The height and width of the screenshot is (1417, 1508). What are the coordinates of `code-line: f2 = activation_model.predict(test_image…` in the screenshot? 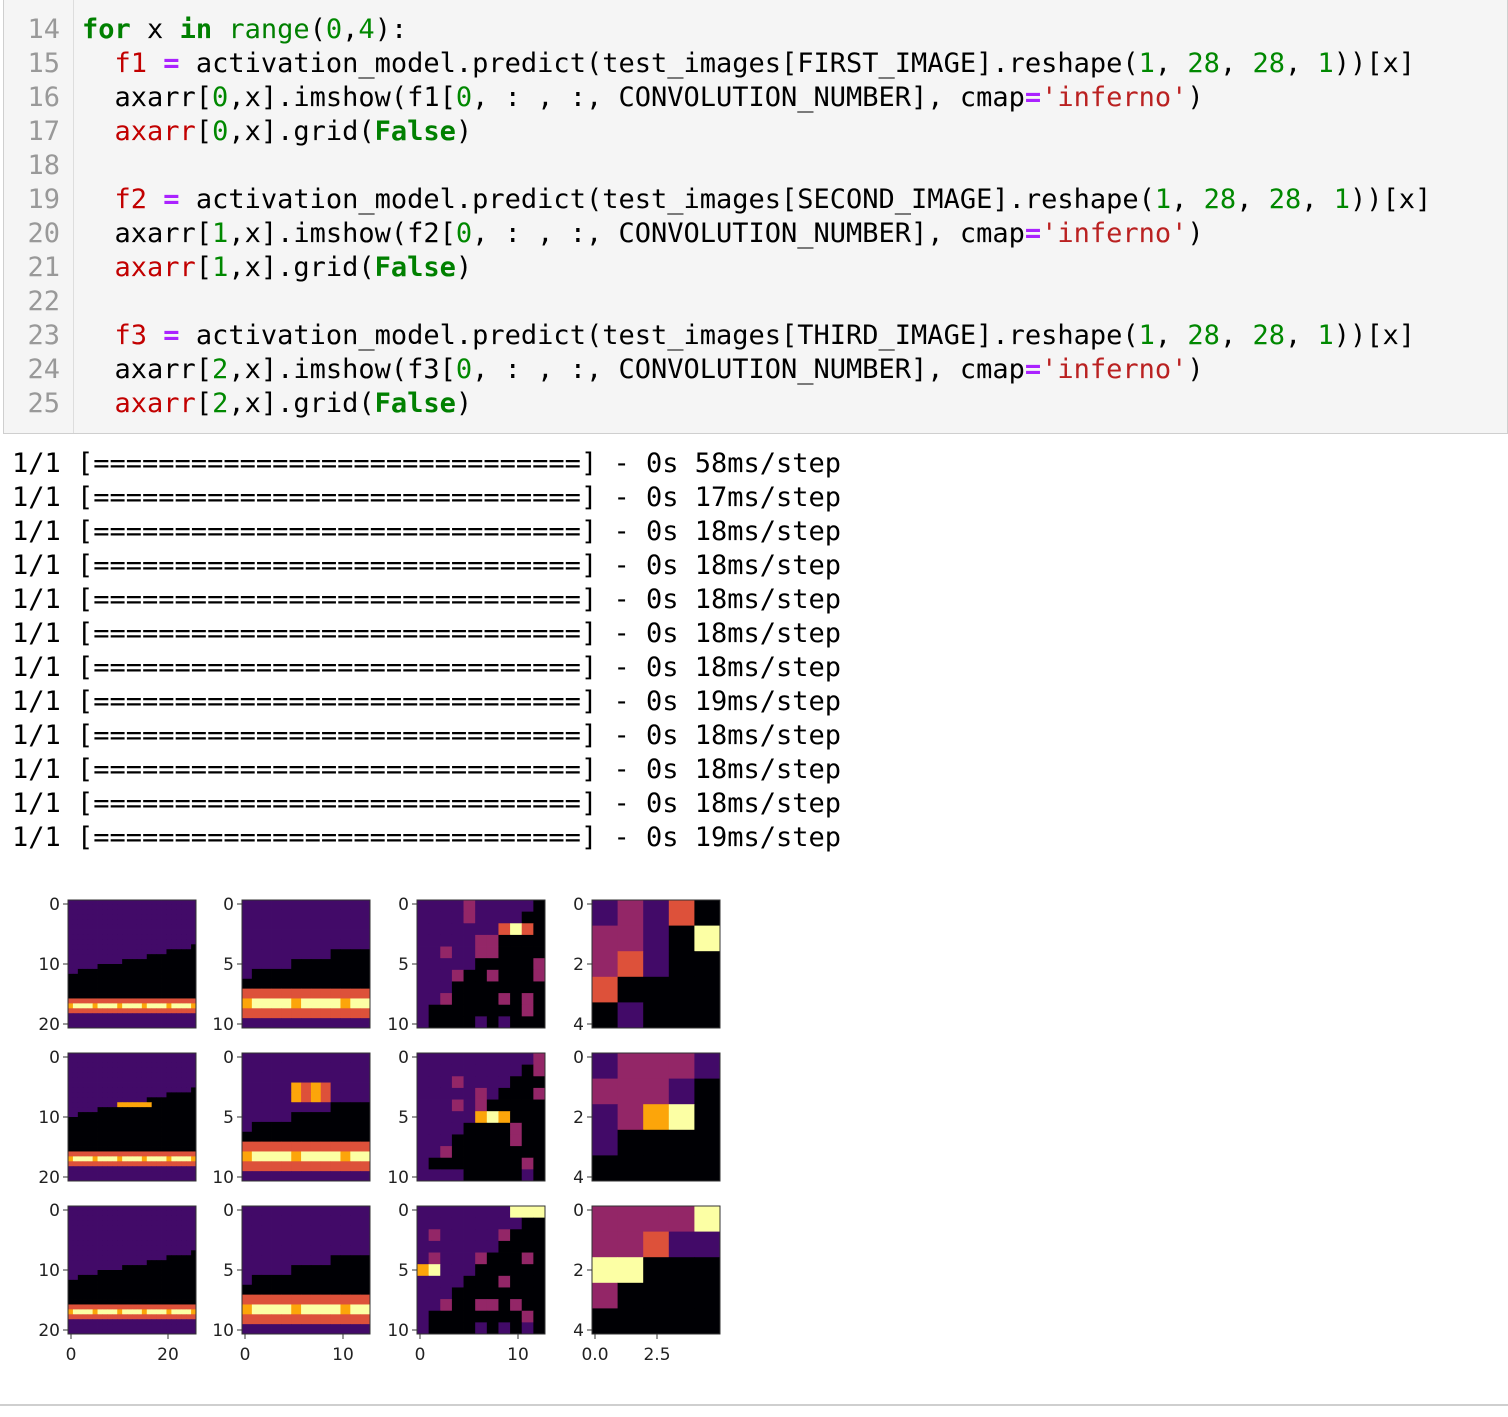 It's located at (757, 200).